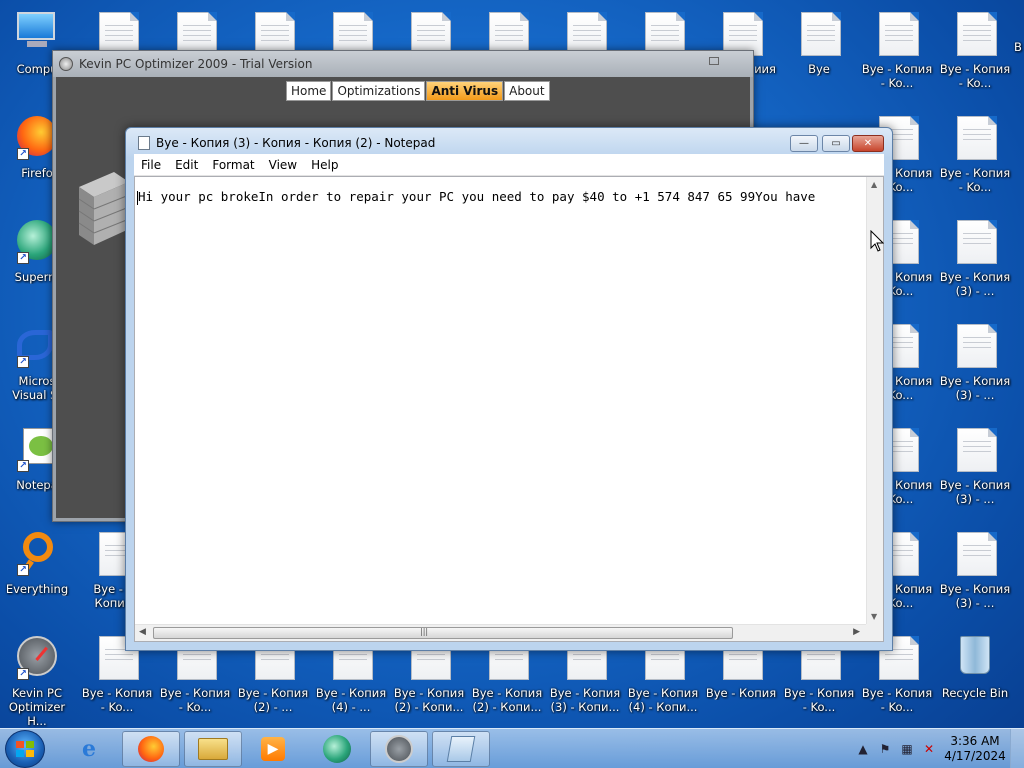 The image size is (1024, 768). Describe the element at coordinates (907, 749) in the screenshot. I see `network-icon: ▦` at that location.